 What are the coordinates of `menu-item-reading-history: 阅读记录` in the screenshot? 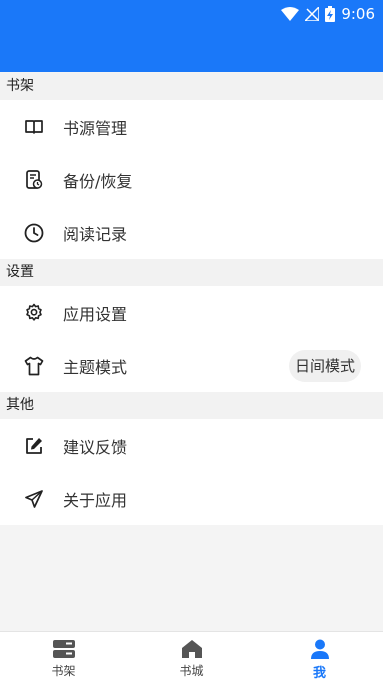 It's located at (191, 232).